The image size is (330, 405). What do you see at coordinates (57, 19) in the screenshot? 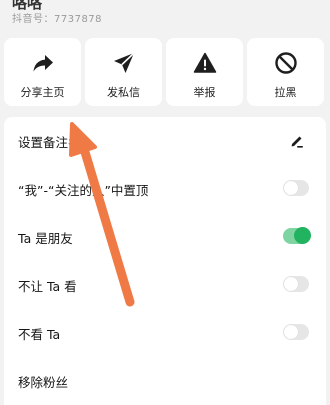
I see `profile-id: 抖音号：7737878` at bounding box center [57, 19].